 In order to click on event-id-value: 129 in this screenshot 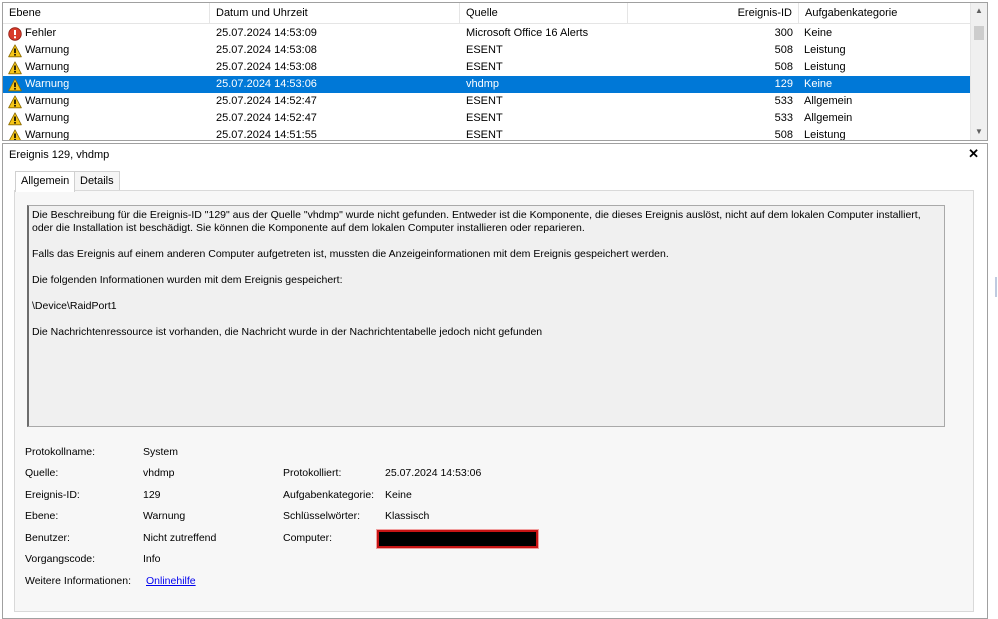, I will do `click(152, 495)`.